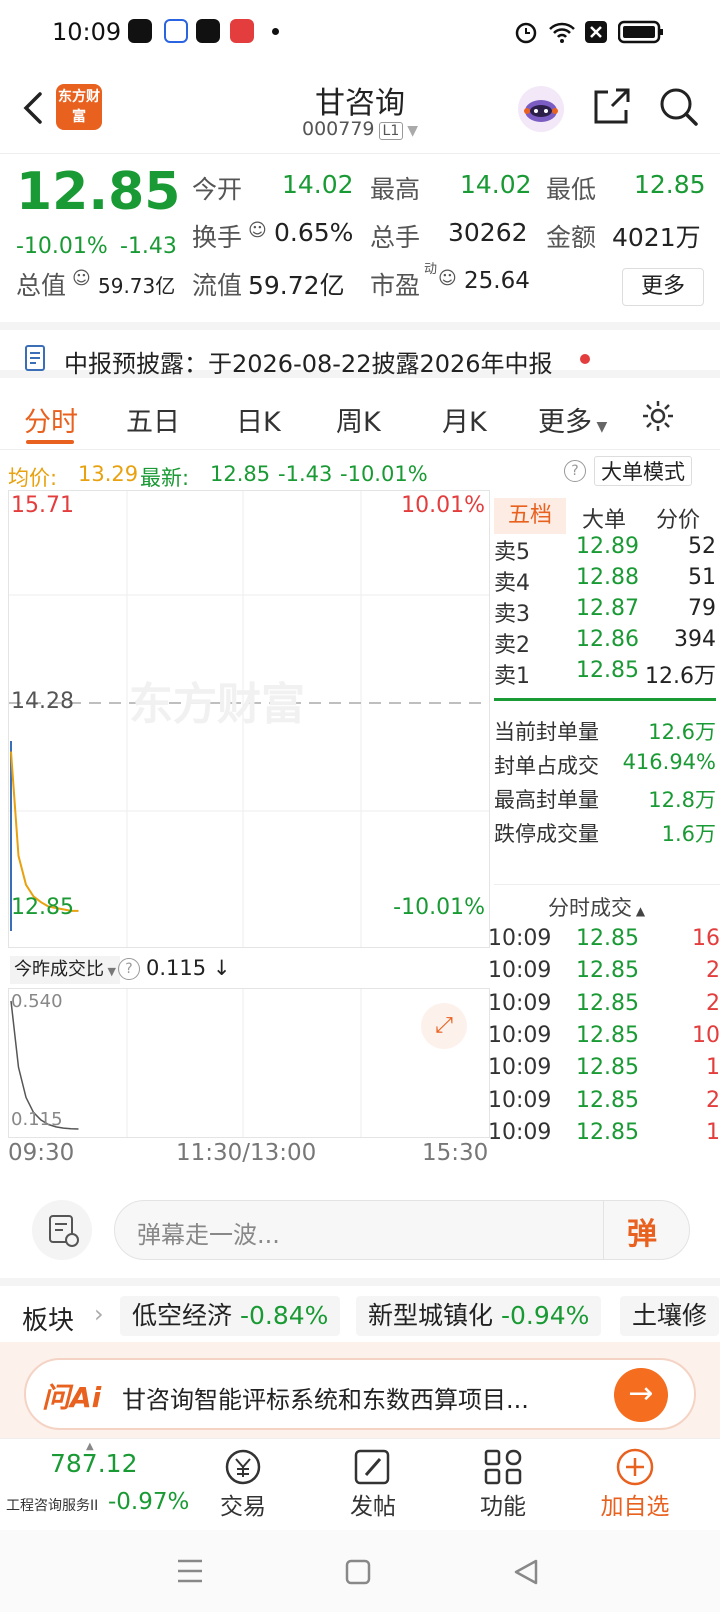 The height and width of the screenshot is (1612, 720). Describe the element at coordinates (678, 518) in the screenshot. I see `tab-price-dist: 分价` at that location.